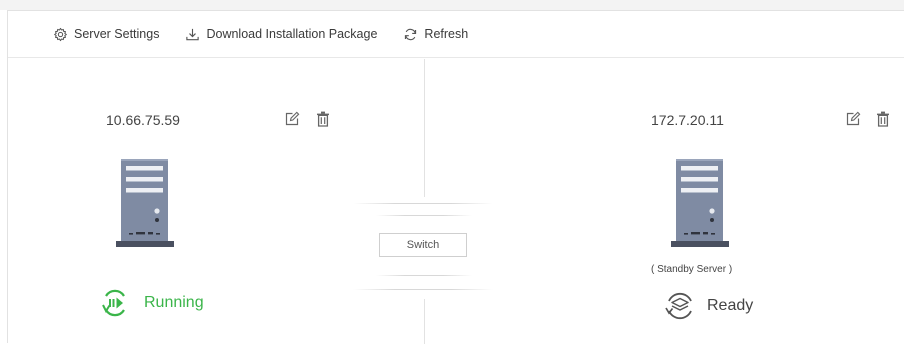  I want to click on server-settings-button: Server Settings, so click(106, 34).